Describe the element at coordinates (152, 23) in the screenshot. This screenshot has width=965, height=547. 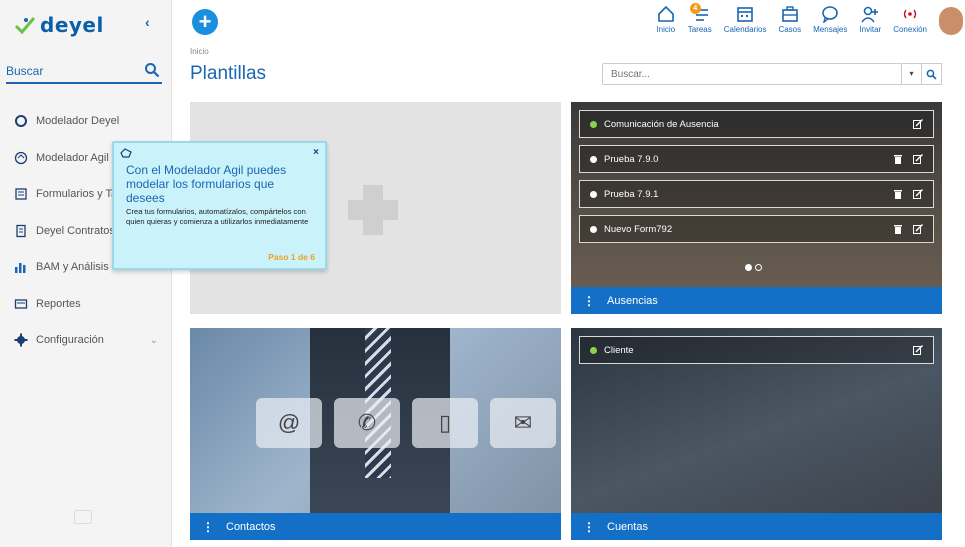
I see `collapse-sidebar-button: ‹` at that location.